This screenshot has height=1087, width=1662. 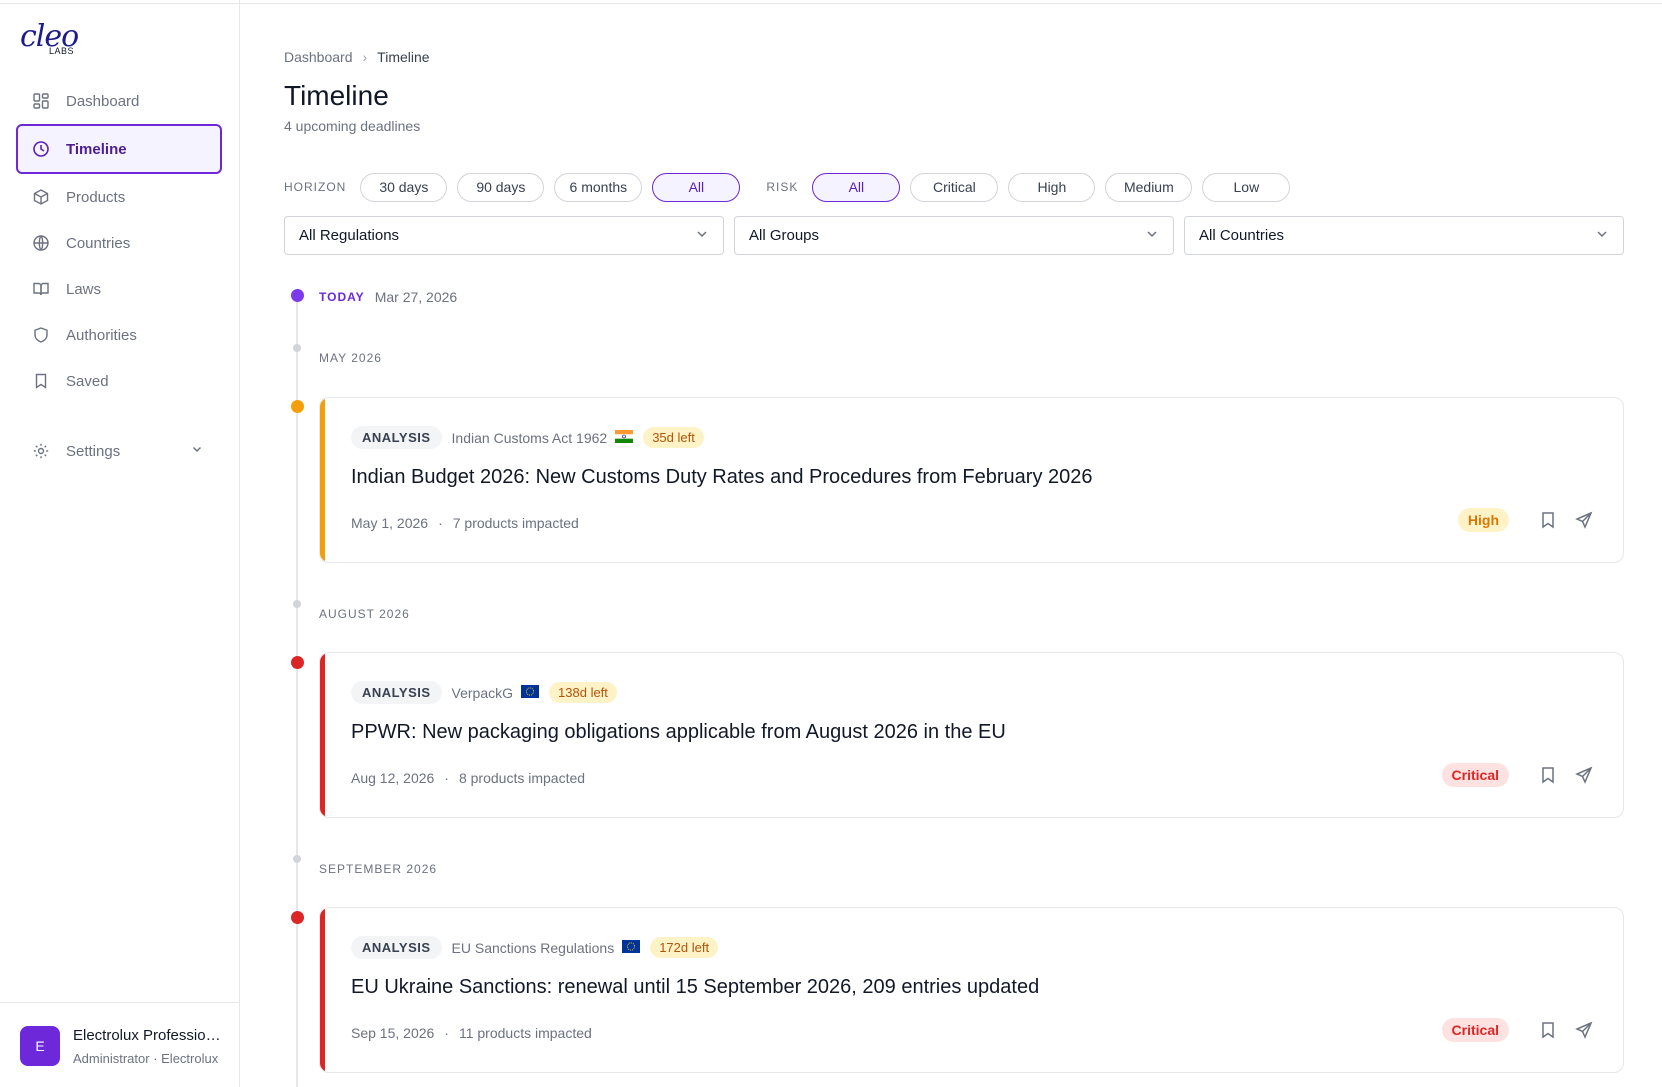 I want to click on box-icon, so click(x=41, y=197).